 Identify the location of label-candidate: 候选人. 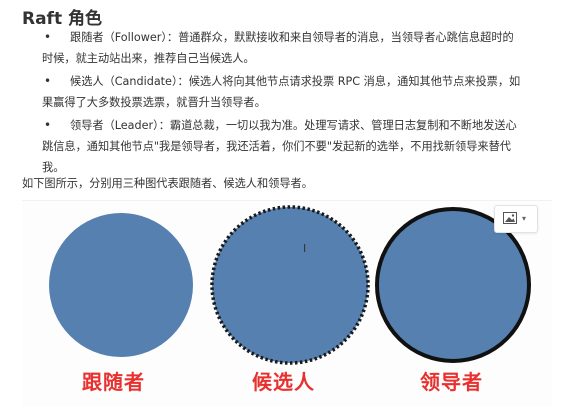
(283, 382).